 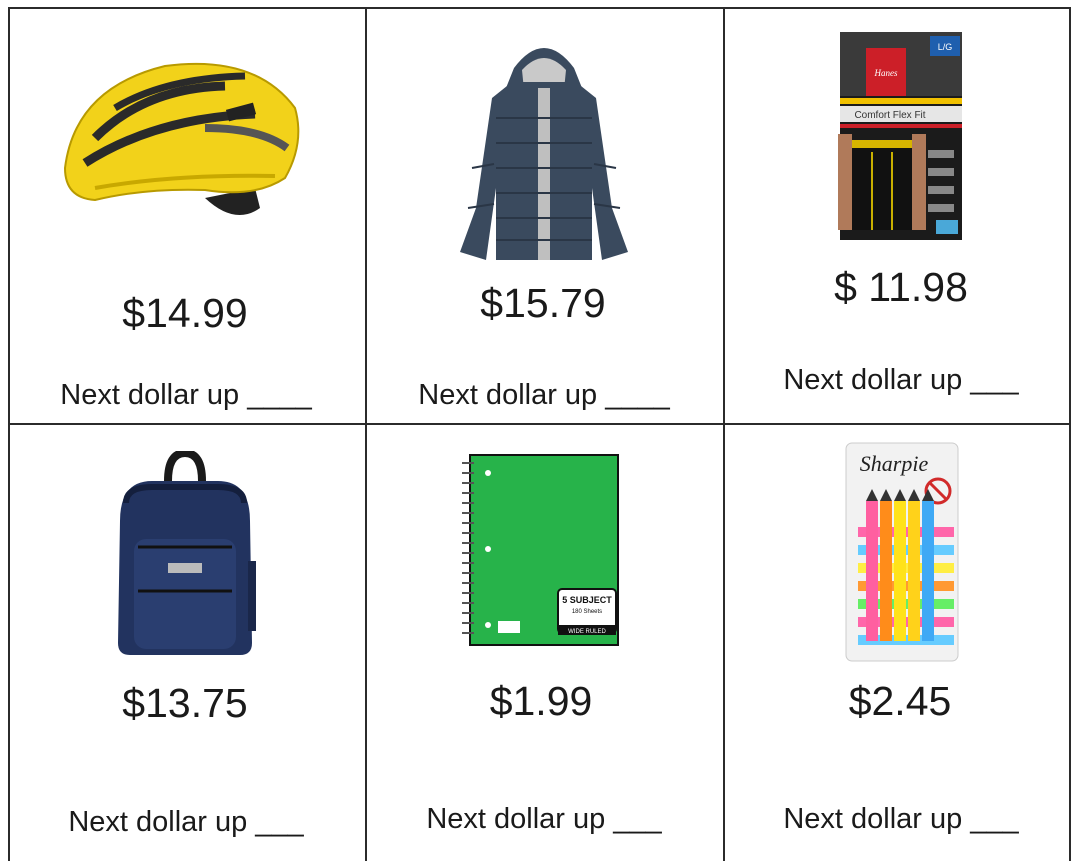 I want to click on grid-middle-rule, so click(x=539, y=424).